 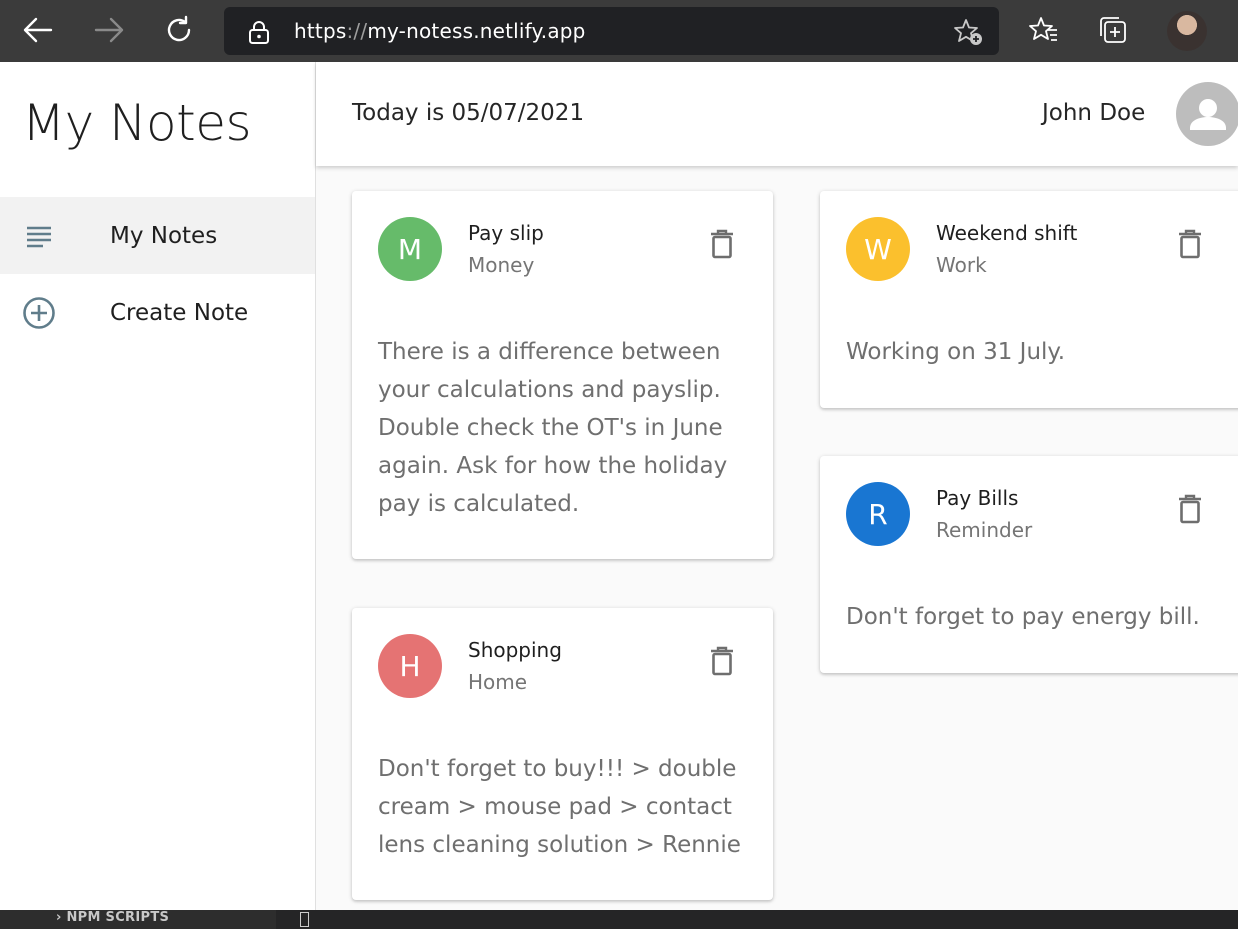 I want to click on app-title: My Notes, so click(x=137, y=123).